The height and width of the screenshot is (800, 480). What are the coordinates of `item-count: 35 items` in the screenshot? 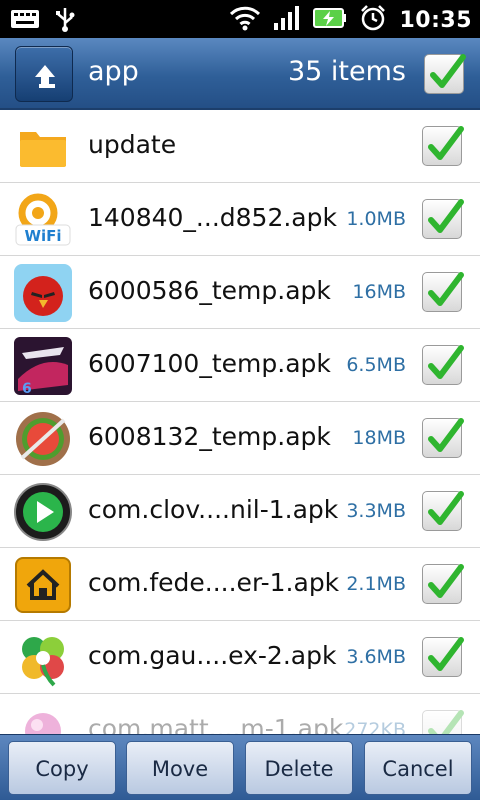 It's located at (346, 71).